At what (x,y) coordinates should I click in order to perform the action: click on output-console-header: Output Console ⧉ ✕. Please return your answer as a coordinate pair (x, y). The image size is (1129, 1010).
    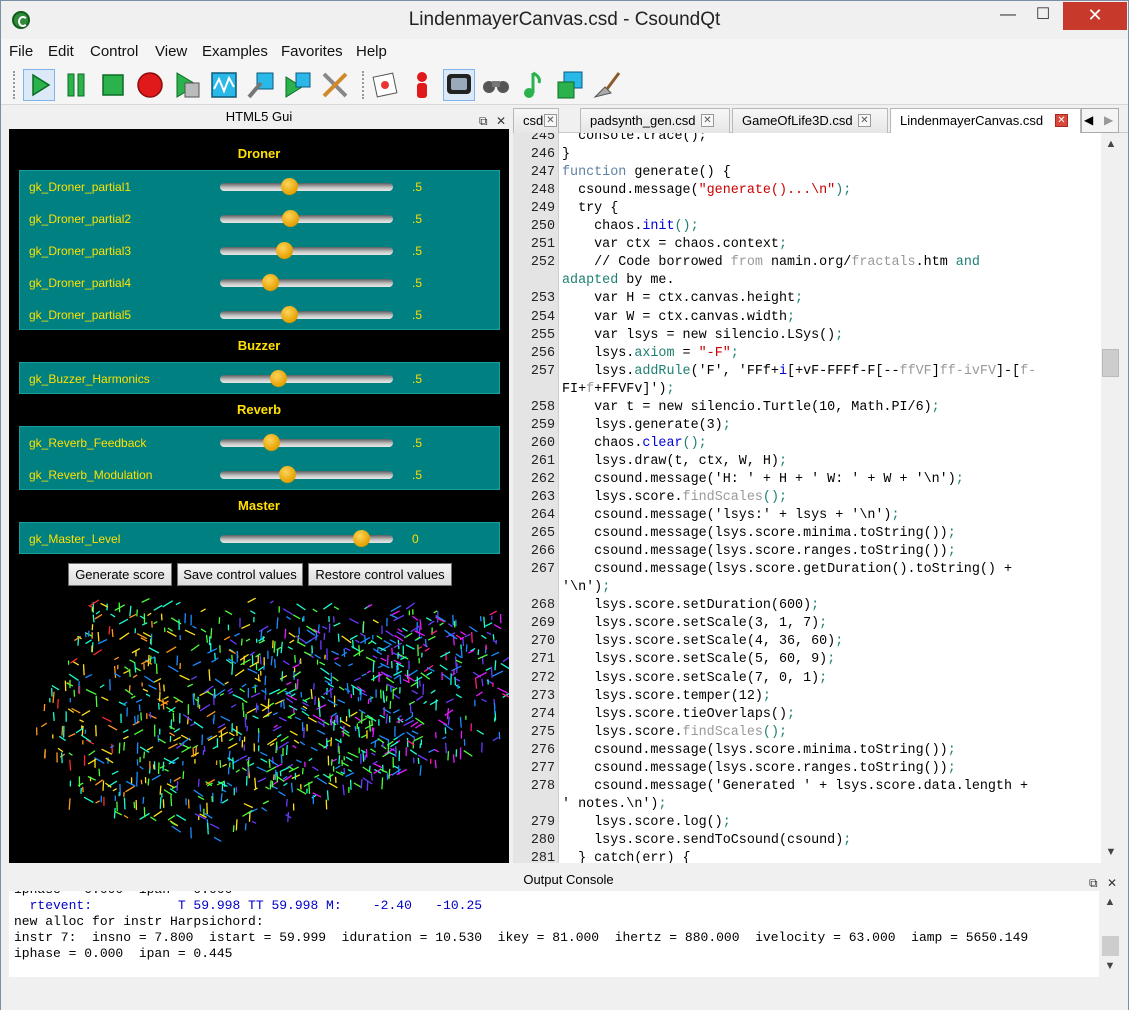
    Looking at the image, I should click on (568, 880).